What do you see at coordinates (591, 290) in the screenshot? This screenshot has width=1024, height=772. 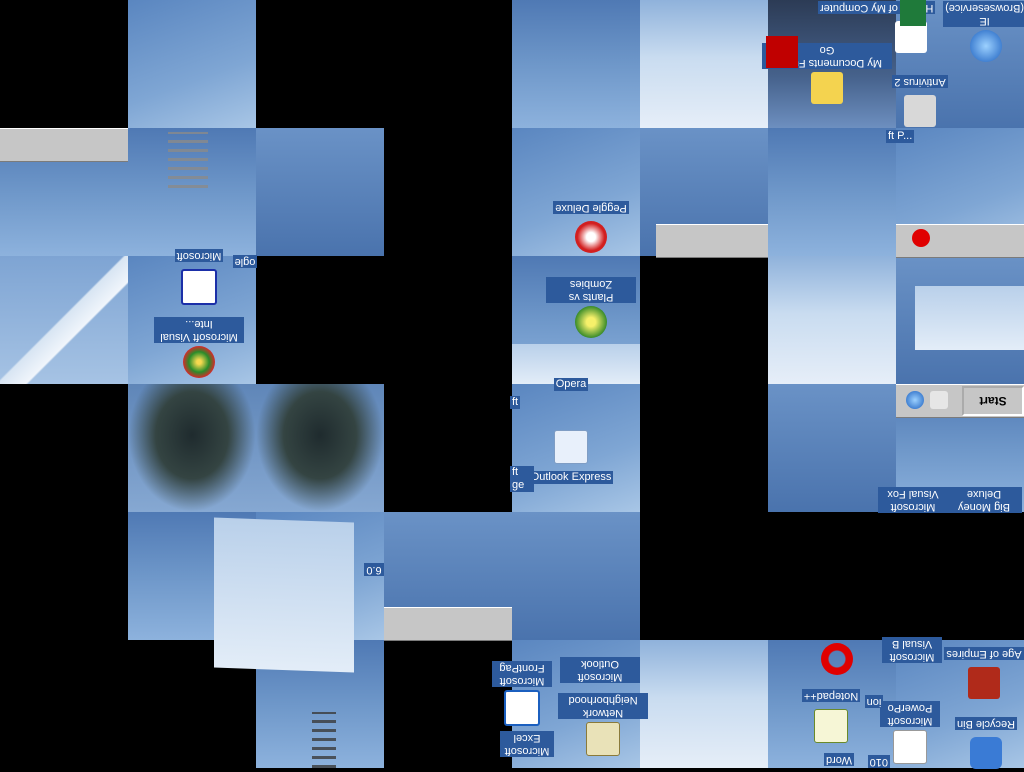 I see `desktop-icon-label: Plants vs Zombies` at bounding box center [591, 290].